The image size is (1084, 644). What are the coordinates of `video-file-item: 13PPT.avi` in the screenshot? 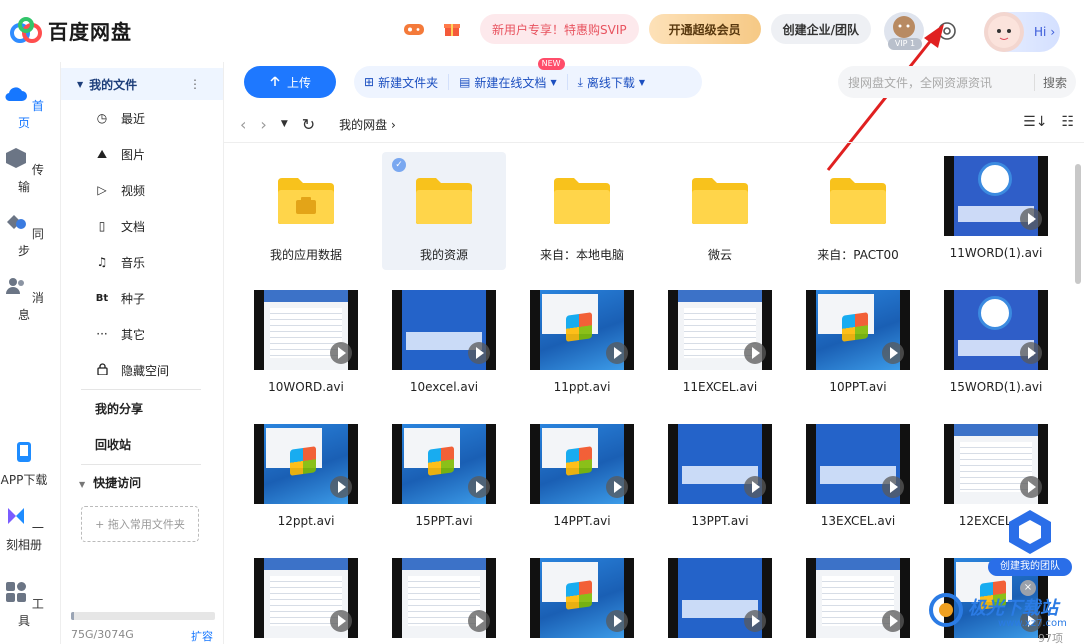 It's located at (720, 479).